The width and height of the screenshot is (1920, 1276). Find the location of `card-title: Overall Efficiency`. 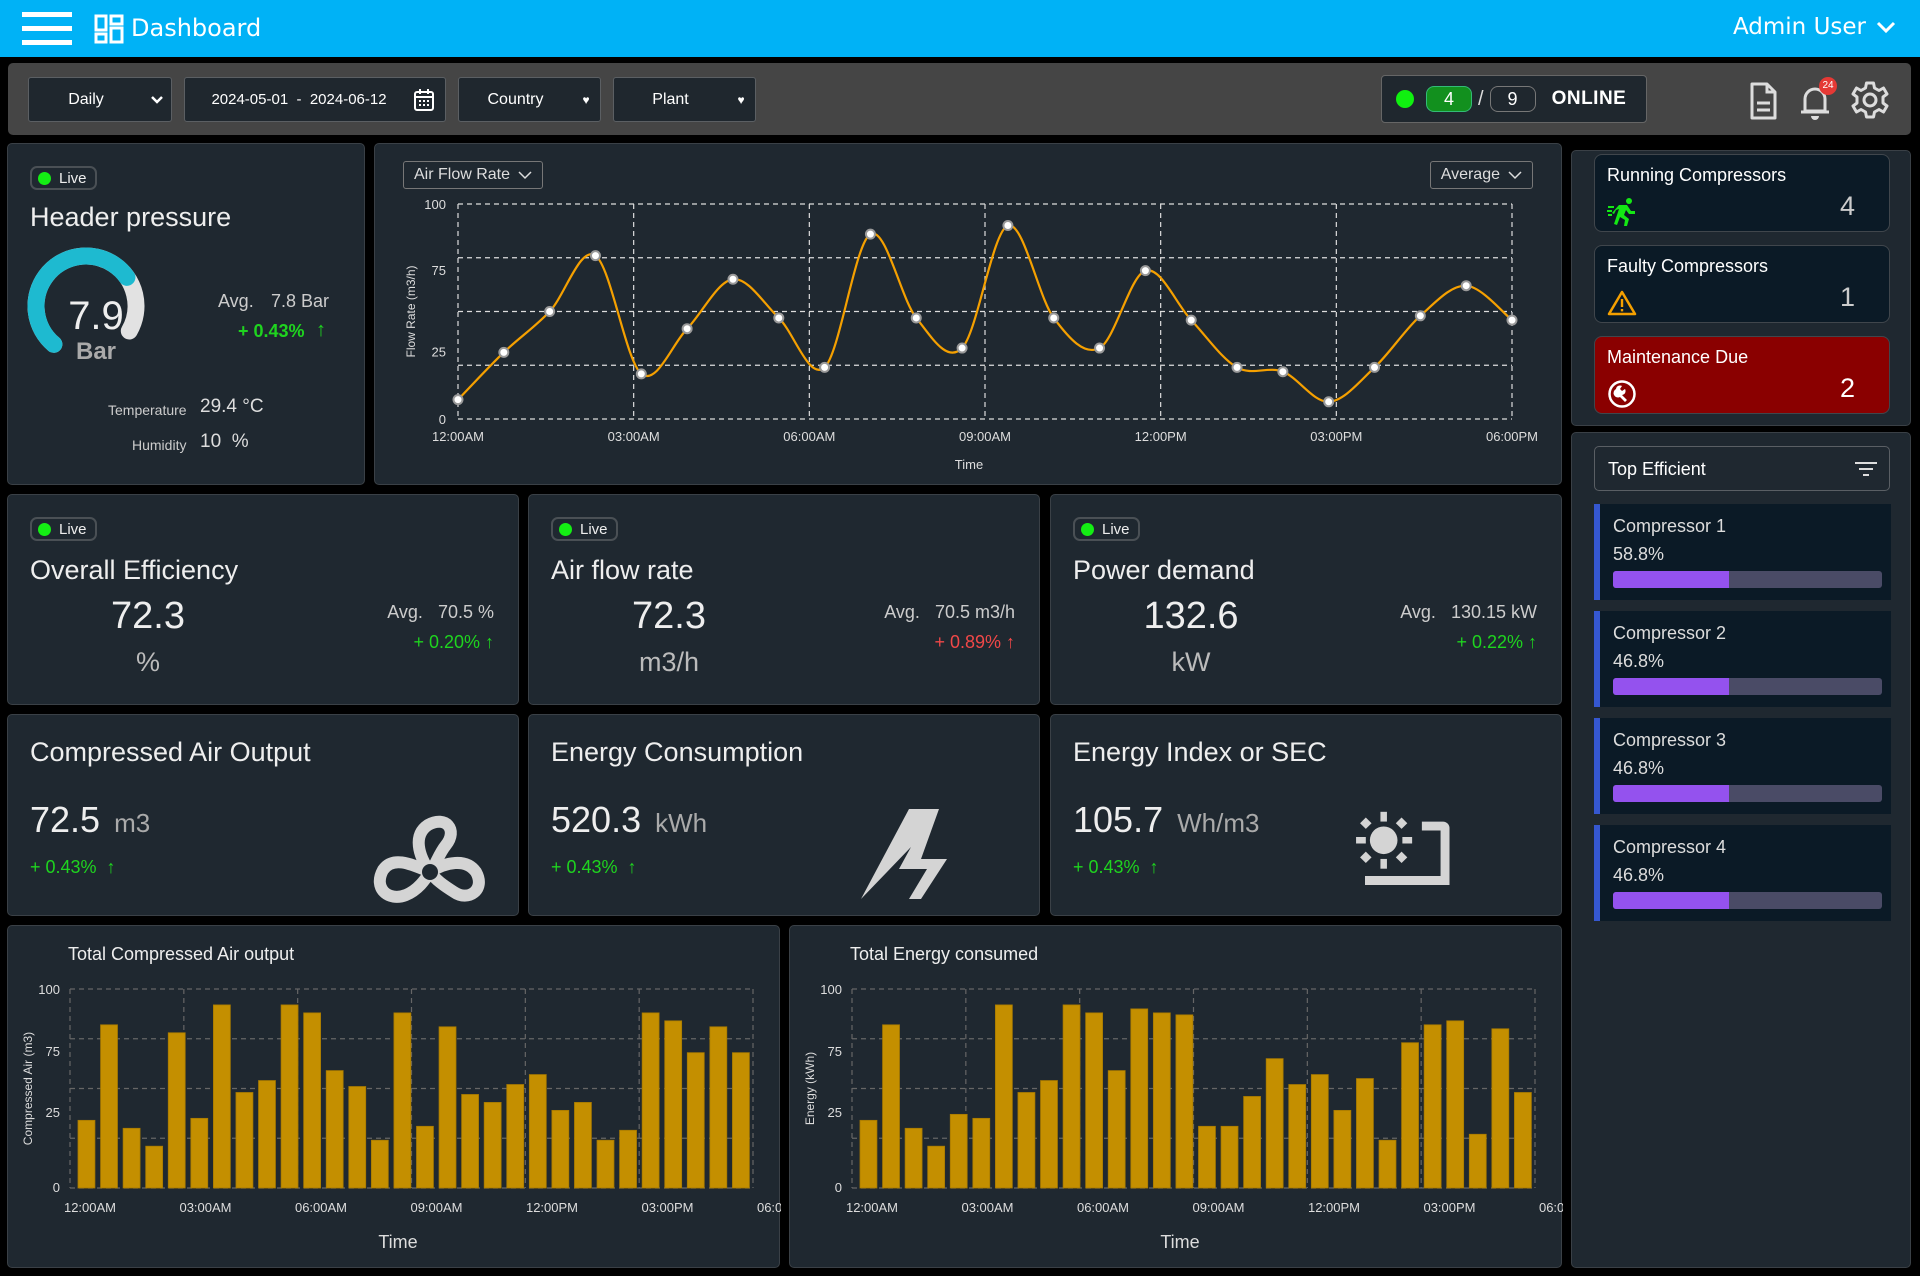

card-title: Overall Efficiency is located at coordinates (134, 570).